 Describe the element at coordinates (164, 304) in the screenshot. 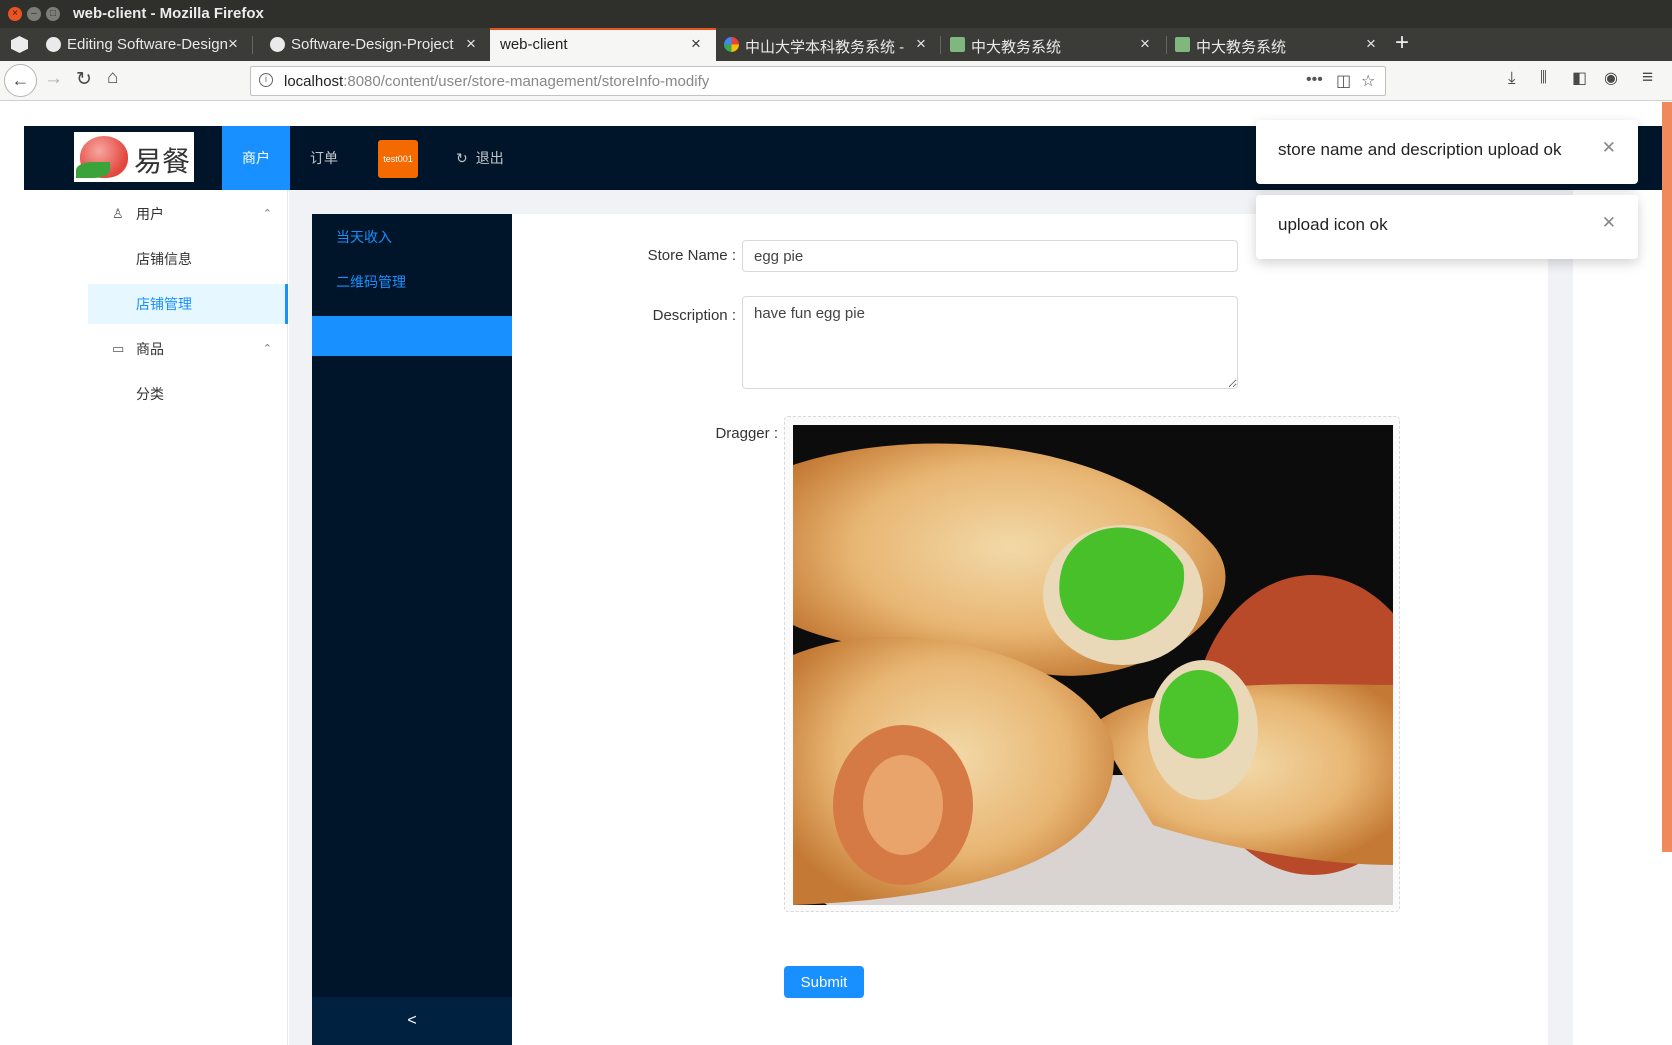

I see `menu-item-label: 店铺管理` at that location.